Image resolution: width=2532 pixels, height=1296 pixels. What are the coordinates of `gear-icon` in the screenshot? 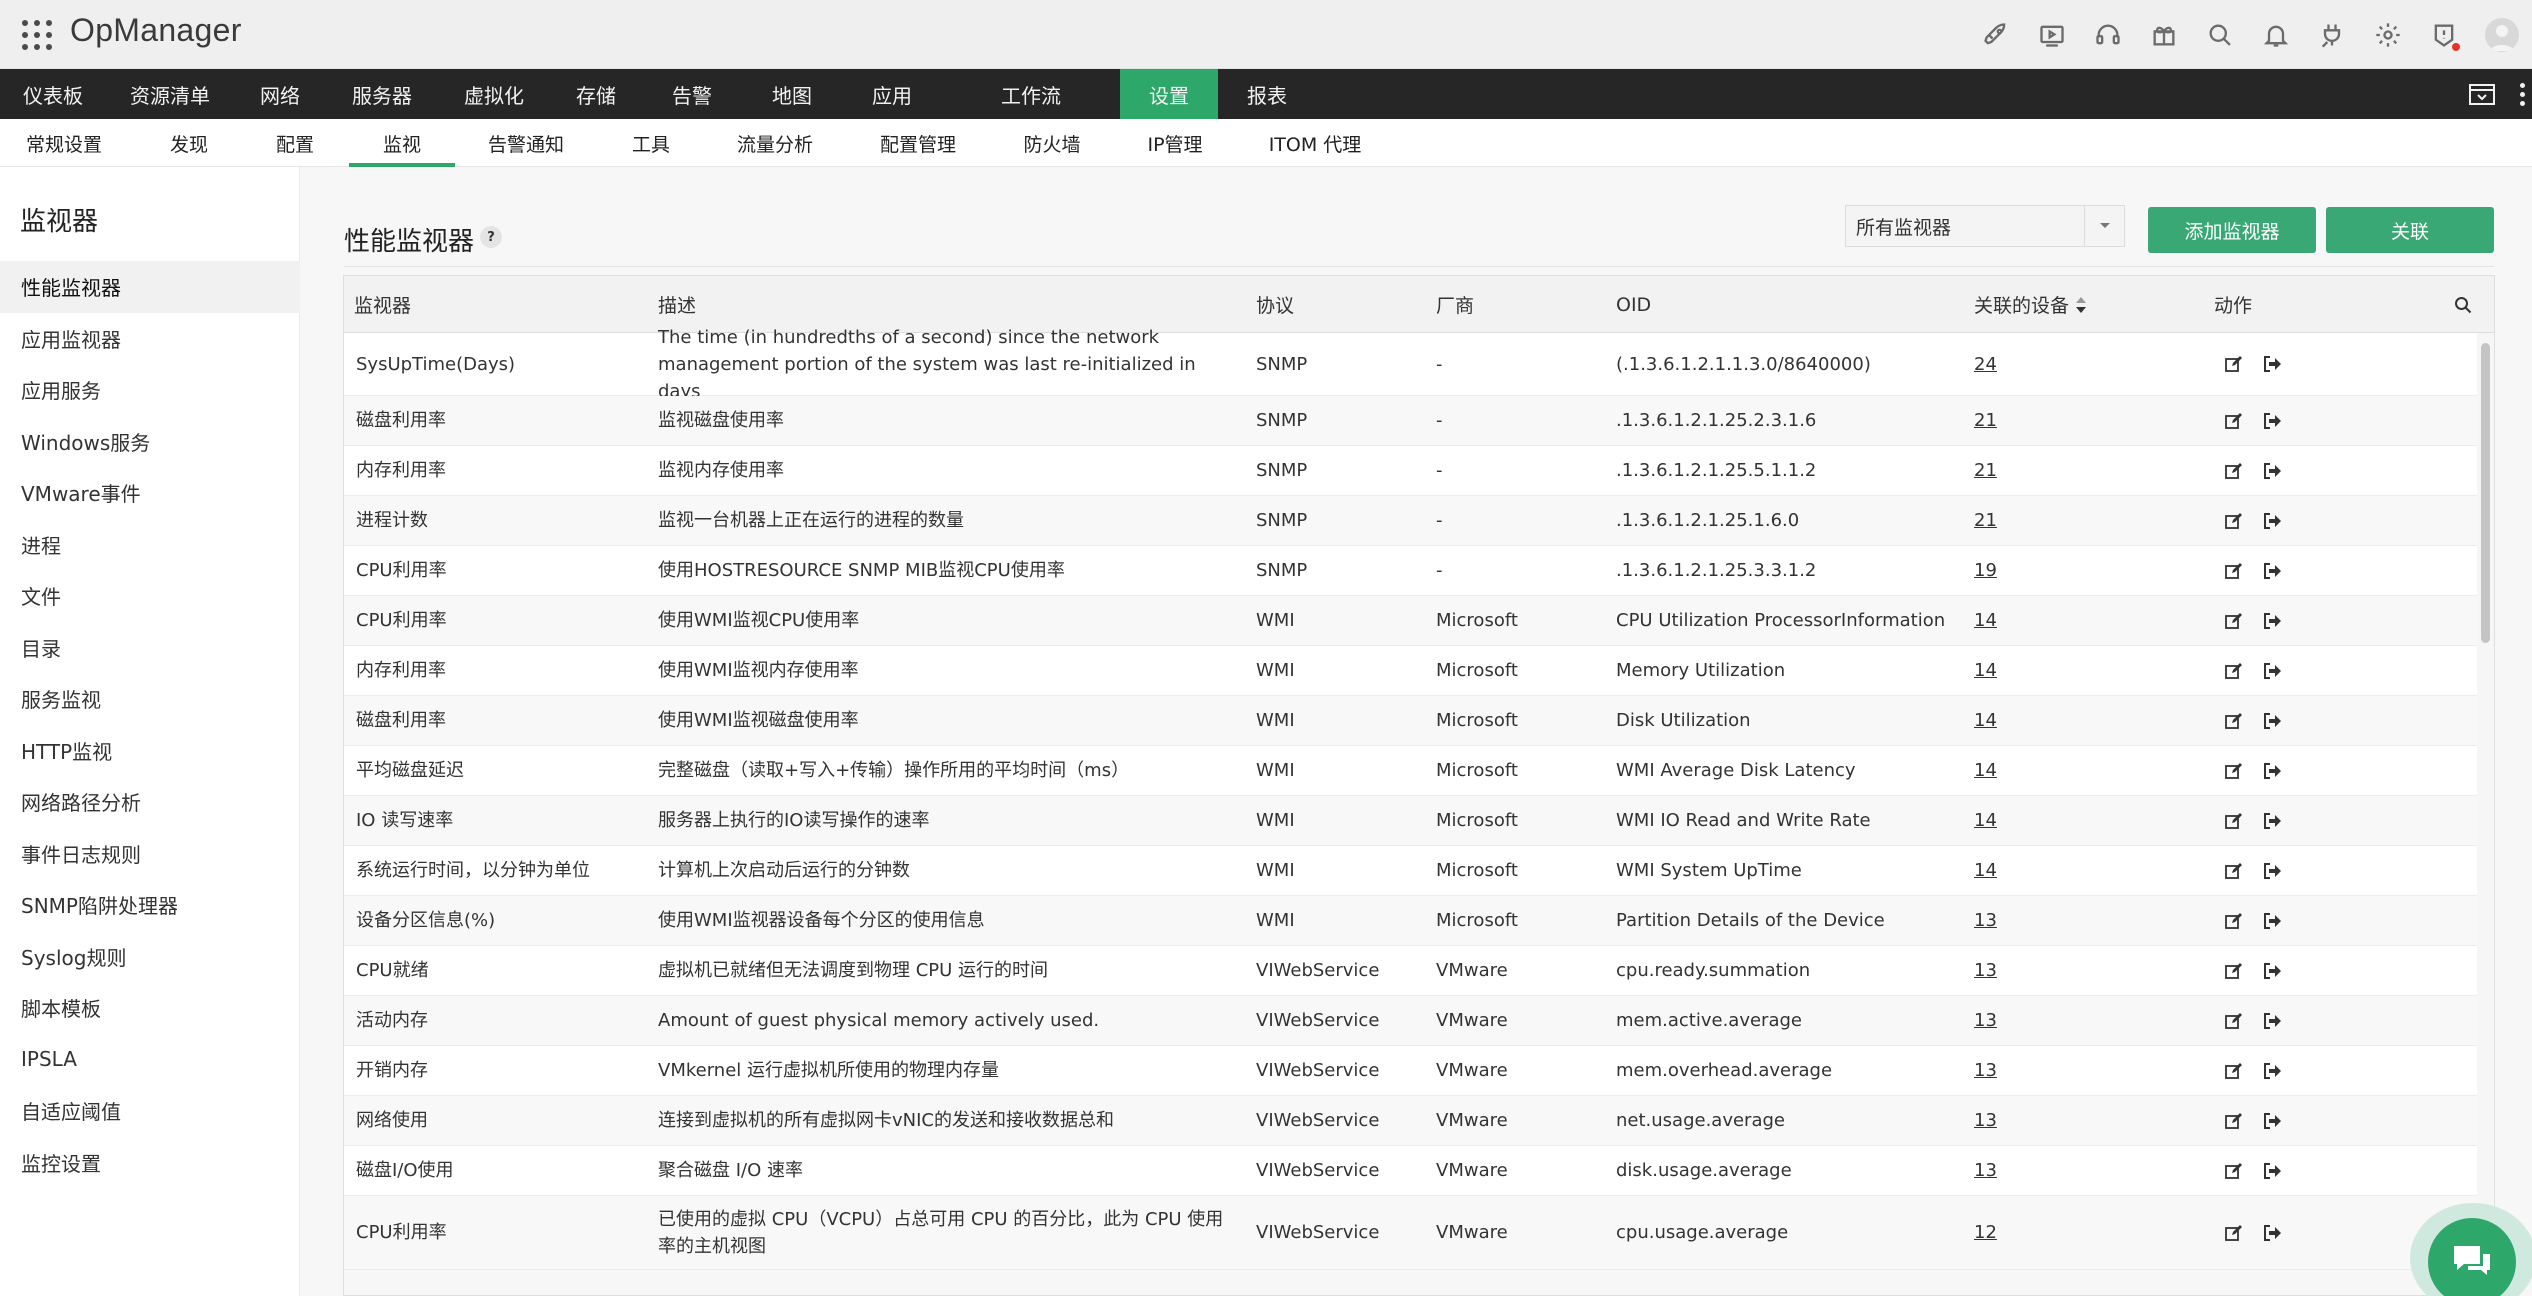 It's located at (2388, 34).